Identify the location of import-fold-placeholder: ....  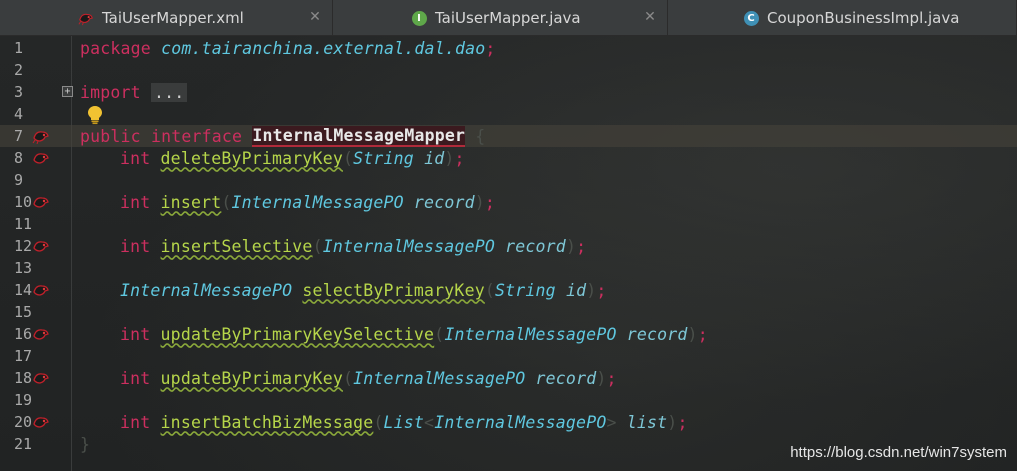
(169, 92).